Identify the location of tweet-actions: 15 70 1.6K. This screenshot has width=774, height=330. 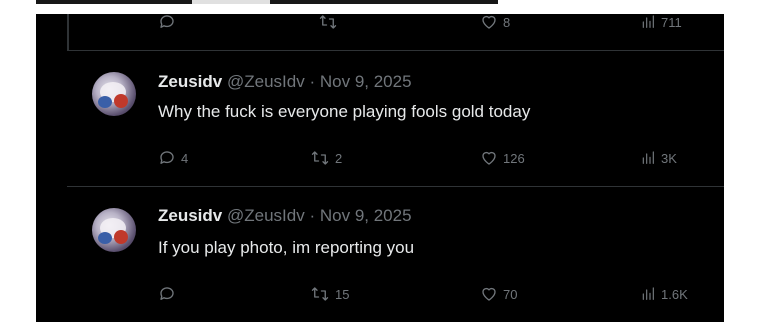
(438, 294).